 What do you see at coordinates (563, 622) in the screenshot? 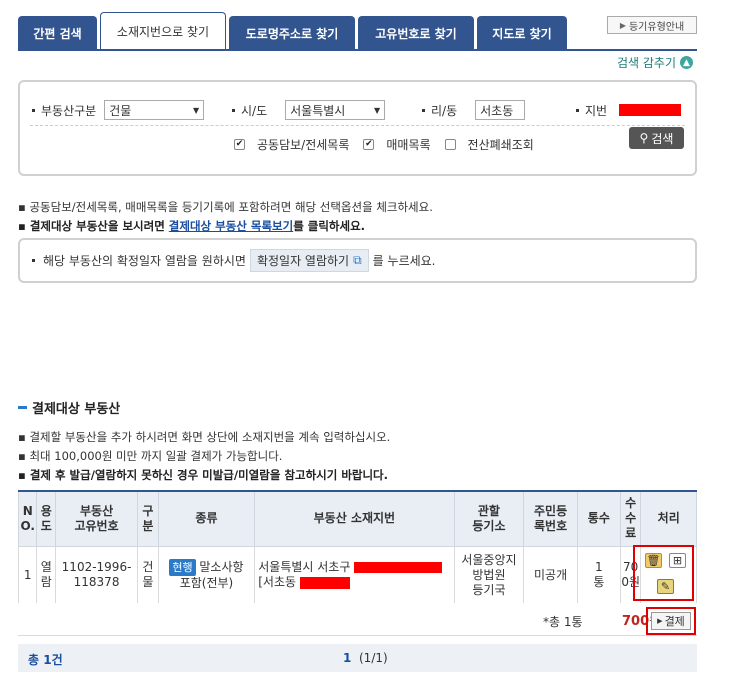
I see `total-count: *총 1통` at bounding box center [563, 622].